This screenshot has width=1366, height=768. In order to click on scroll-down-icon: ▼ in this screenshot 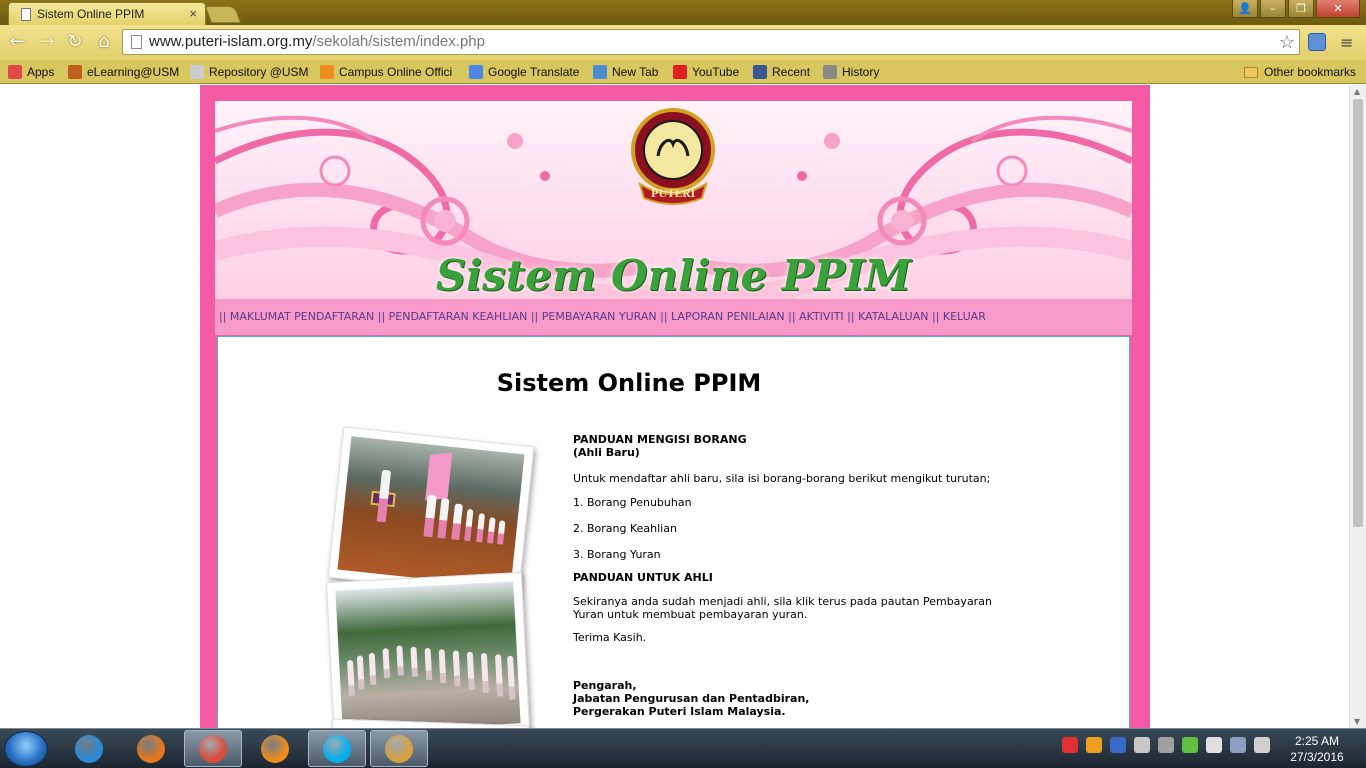, I will do `click(1357, 721)`.